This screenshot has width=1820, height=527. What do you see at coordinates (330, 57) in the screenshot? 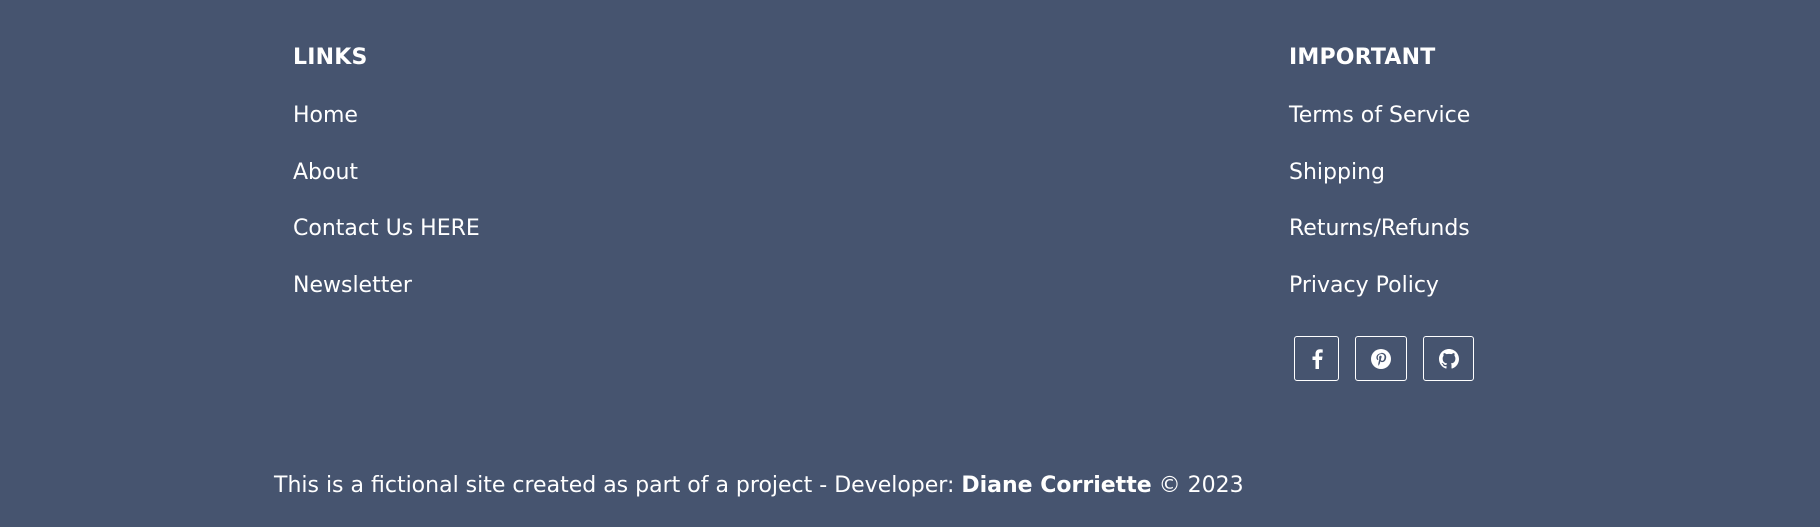
I see `links-heading: LINKS` at bounding box center [330, 57].